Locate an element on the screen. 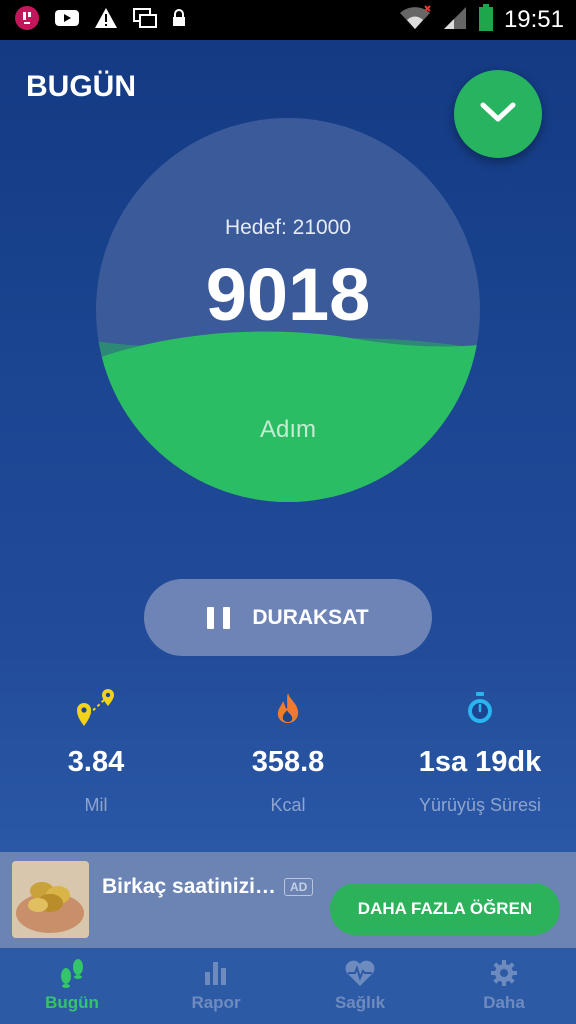 The height and width of the screenshot is (1024, 576). warning-icon is located at coordinates (106, 20).